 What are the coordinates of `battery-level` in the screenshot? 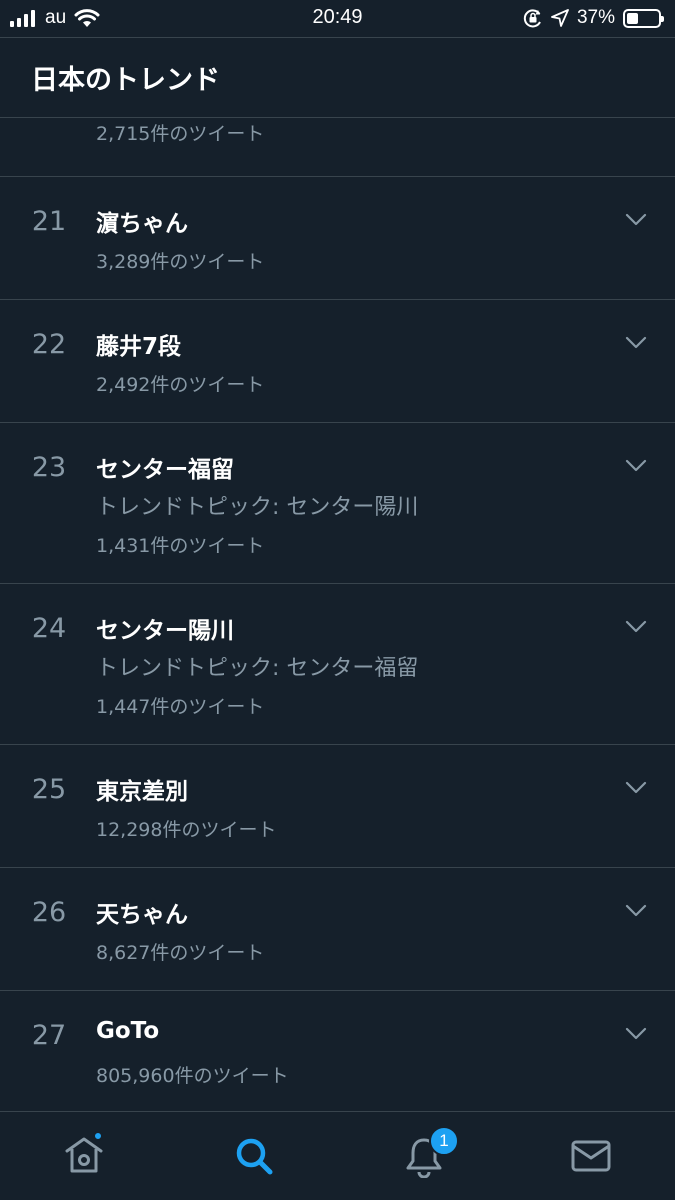 It's located at (632, 18).